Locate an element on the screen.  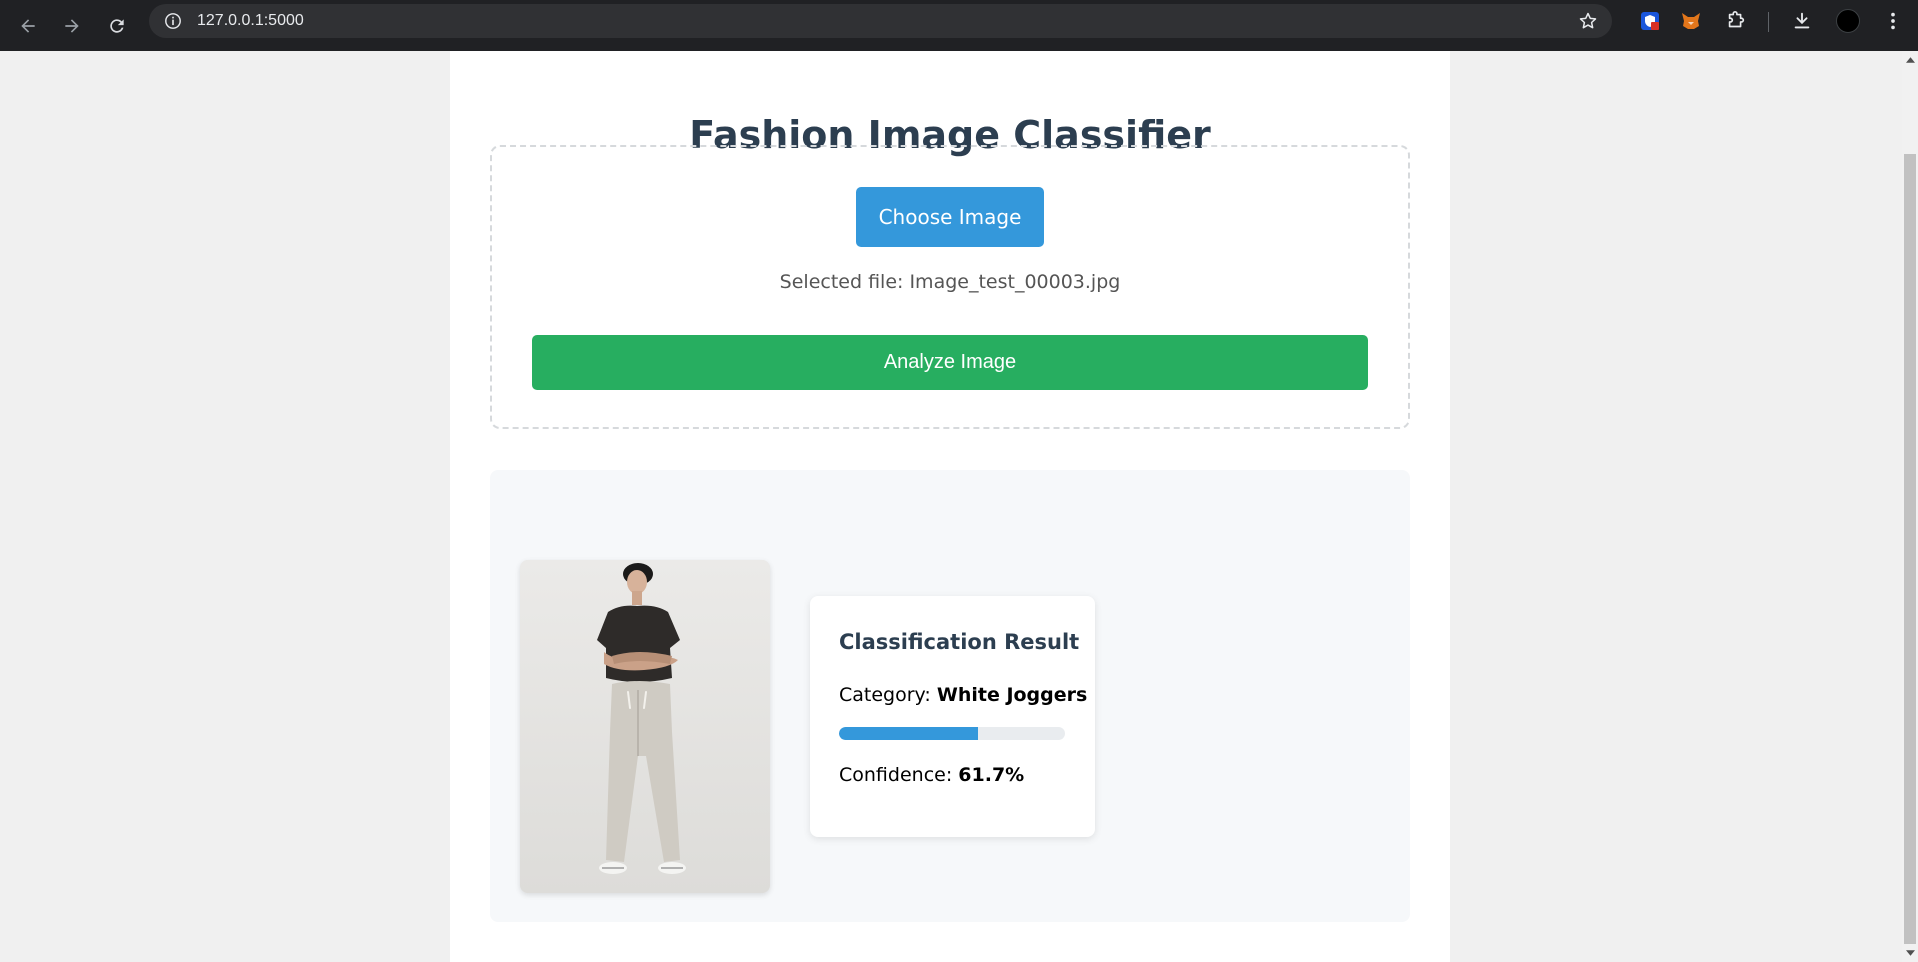
scroll-up-arrow-icon is located at coordinates (1910, 60).